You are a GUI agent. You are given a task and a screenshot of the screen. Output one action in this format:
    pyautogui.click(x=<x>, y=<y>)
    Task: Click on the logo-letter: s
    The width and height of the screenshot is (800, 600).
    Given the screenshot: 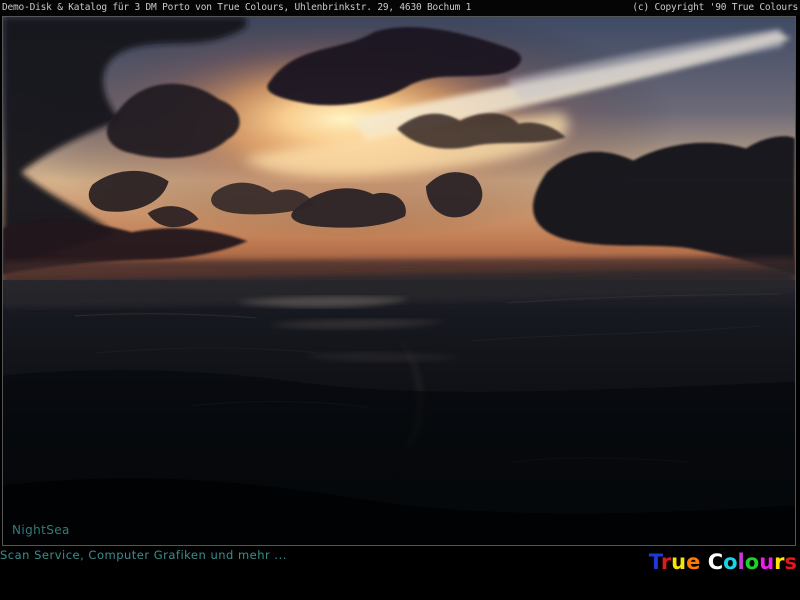 What is the action you would take?
    pyautogui.click(x=791, y=562)
    